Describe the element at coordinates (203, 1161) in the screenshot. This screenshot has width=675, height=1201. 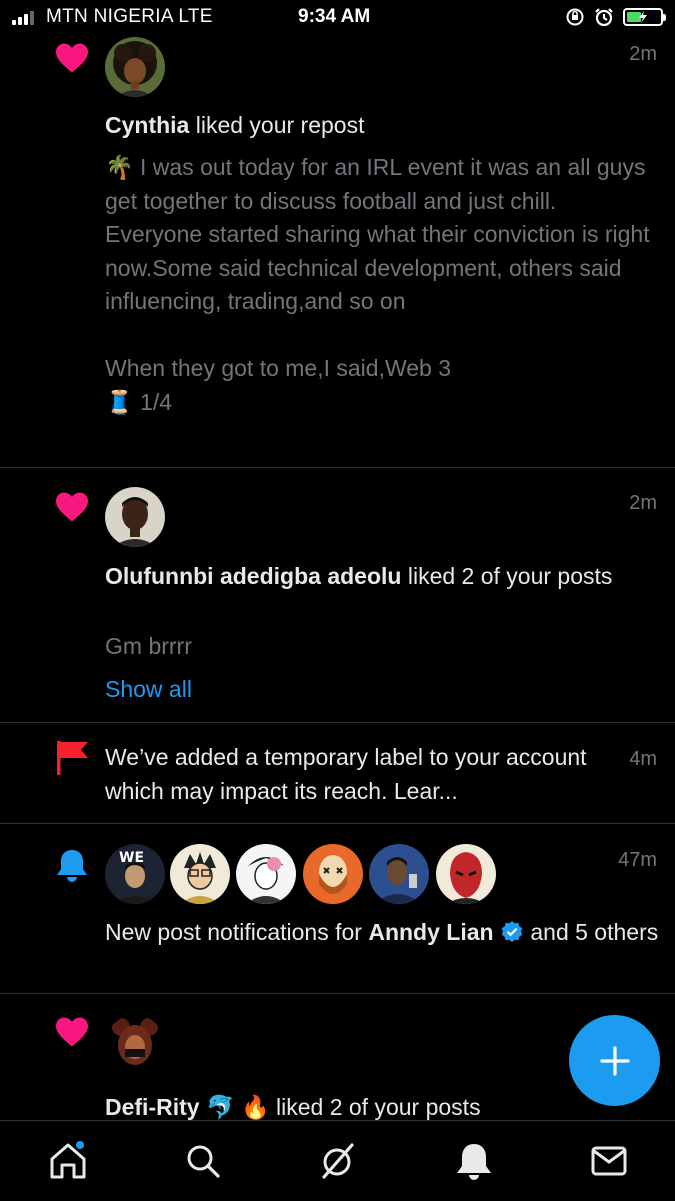
I see `search-icon` at that location.